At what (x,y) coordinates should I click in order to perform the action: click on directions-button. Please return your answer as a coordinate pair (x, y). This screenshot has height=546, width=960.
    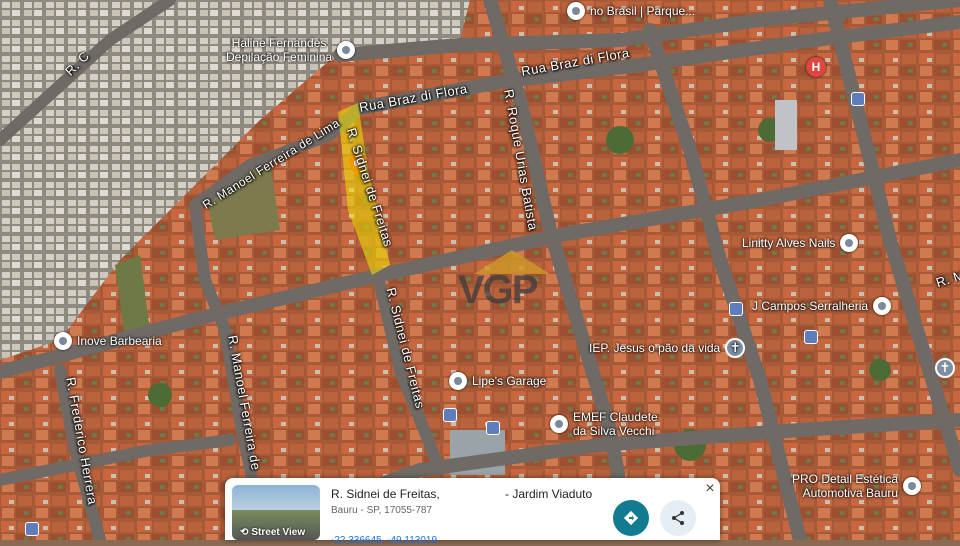
    Looking at the image, I should click on (631, 518).